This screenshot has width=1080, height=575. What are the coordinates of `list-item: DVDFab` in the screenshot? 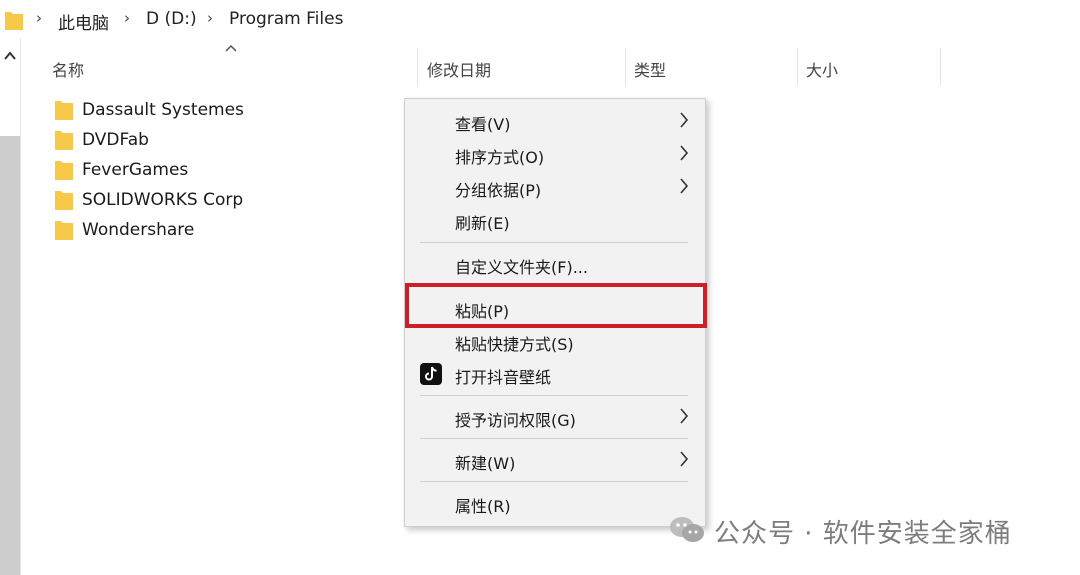 It's located at (101, 140).